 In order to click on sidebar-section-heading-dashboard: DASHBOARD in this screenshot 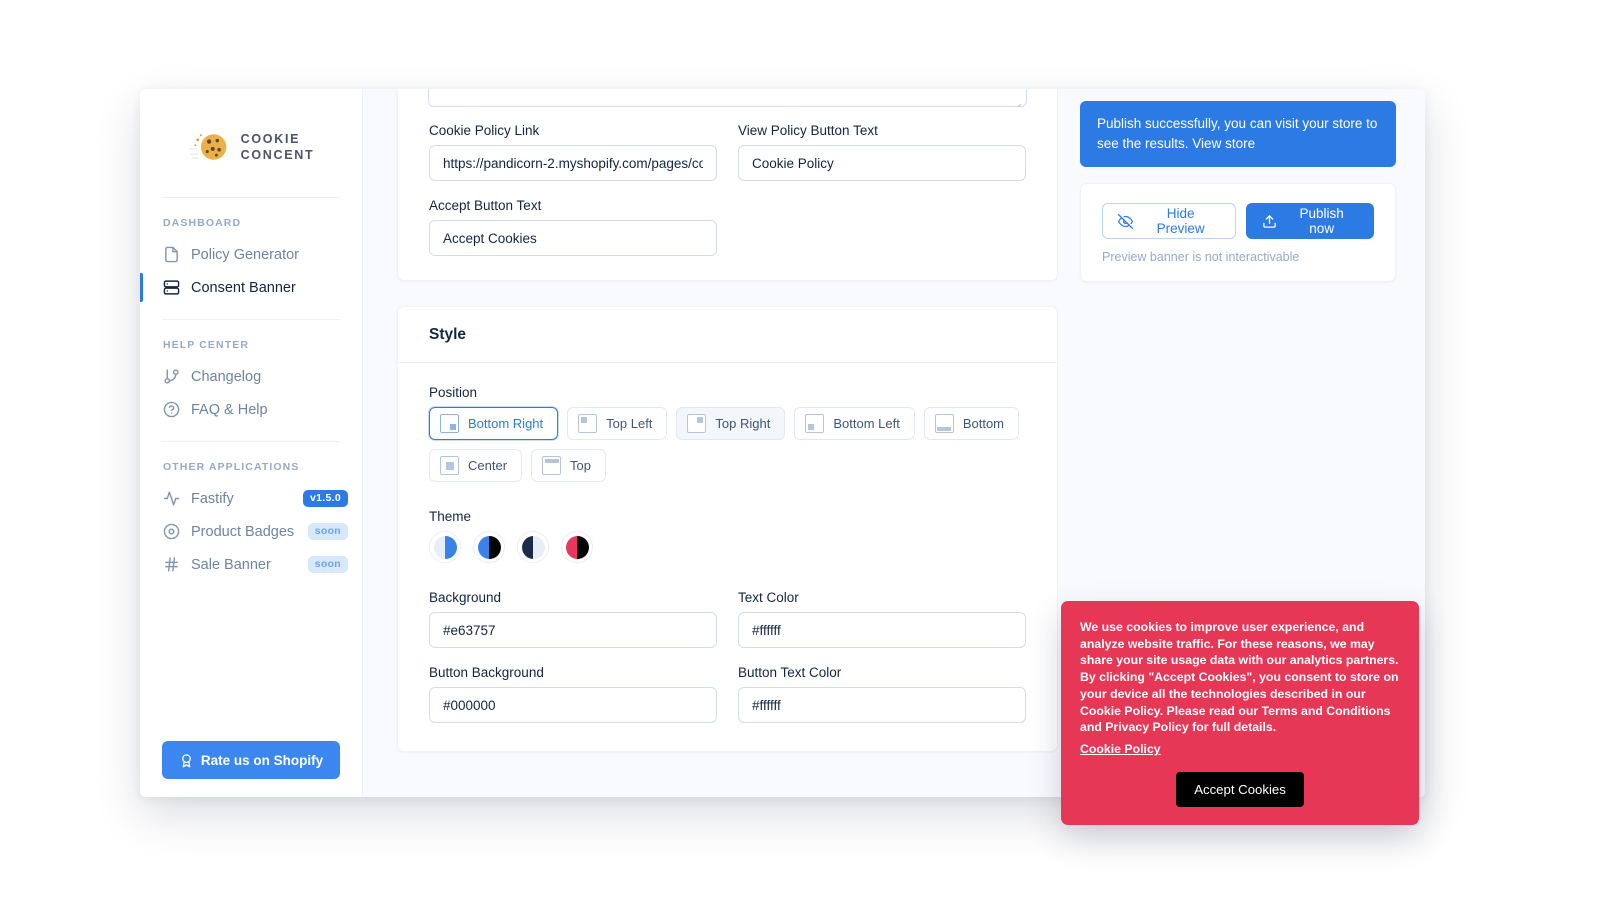, I will do `click(202, 223)`.